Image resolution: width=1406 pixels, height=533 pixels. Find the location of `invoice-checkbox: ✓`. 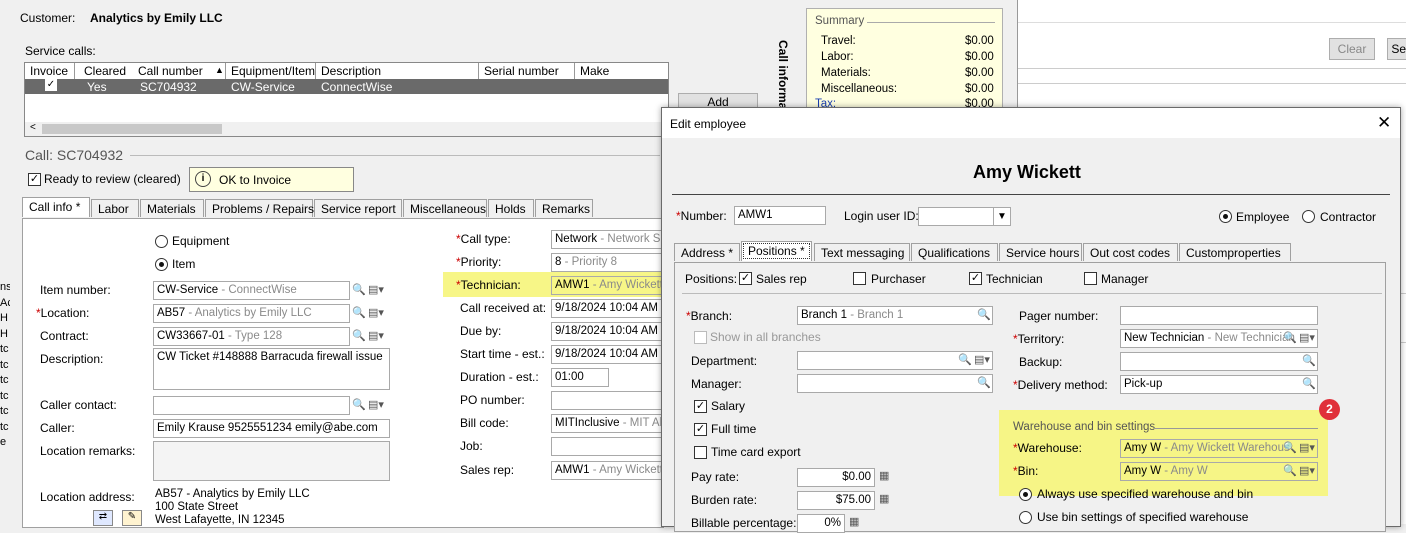

invoice-checkbox: ✓ is located at coordinates (51, 85).